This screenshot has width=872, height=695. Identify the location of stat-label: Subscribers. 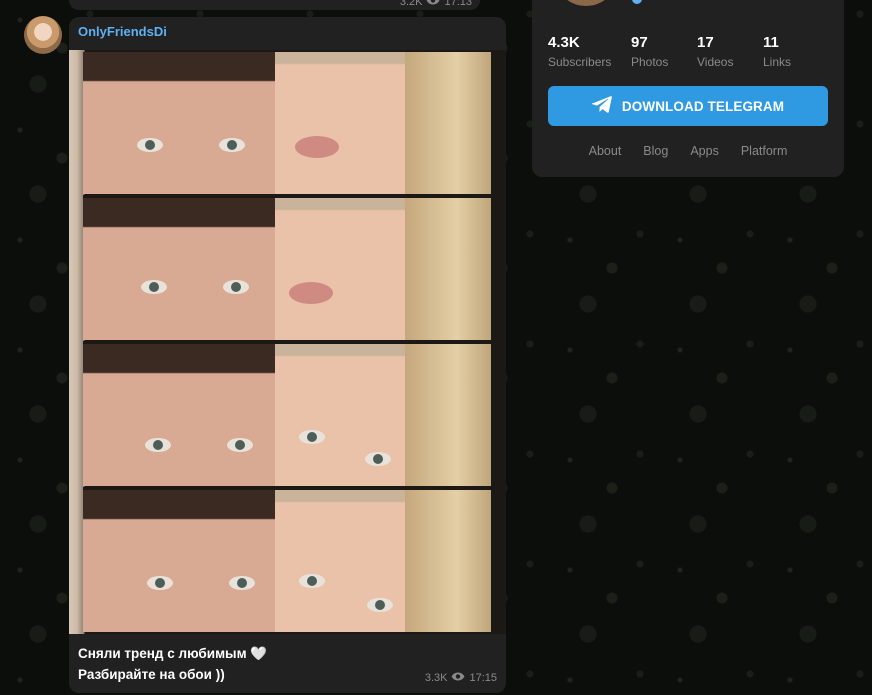
(580, 62).